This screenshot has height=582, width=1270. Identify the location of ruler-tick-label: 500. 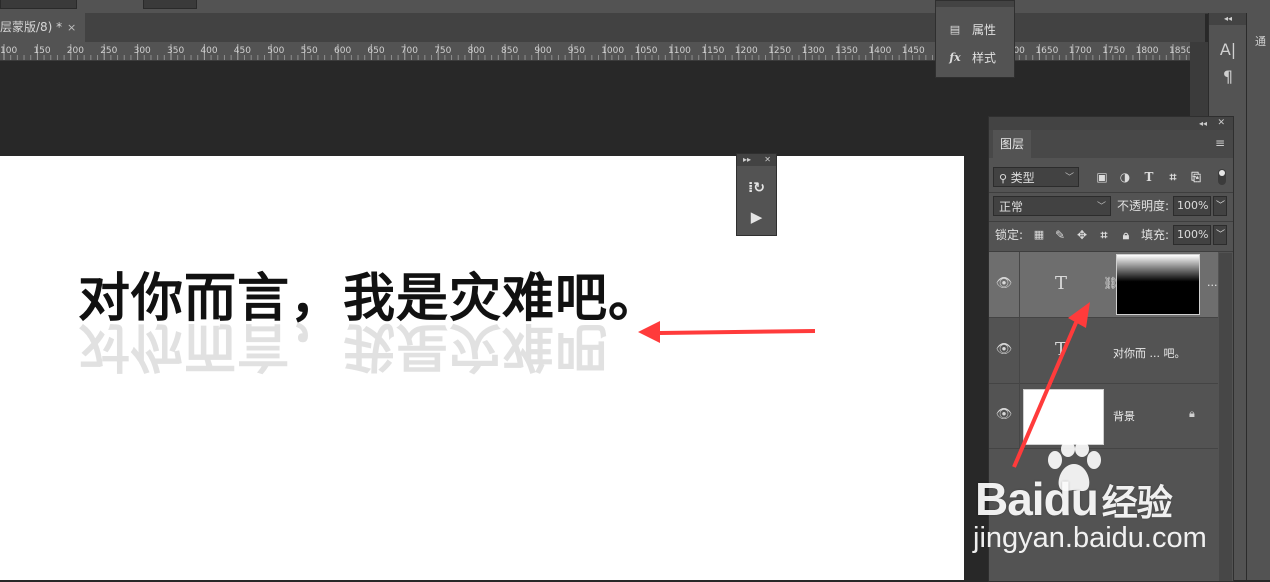
(275, 51).